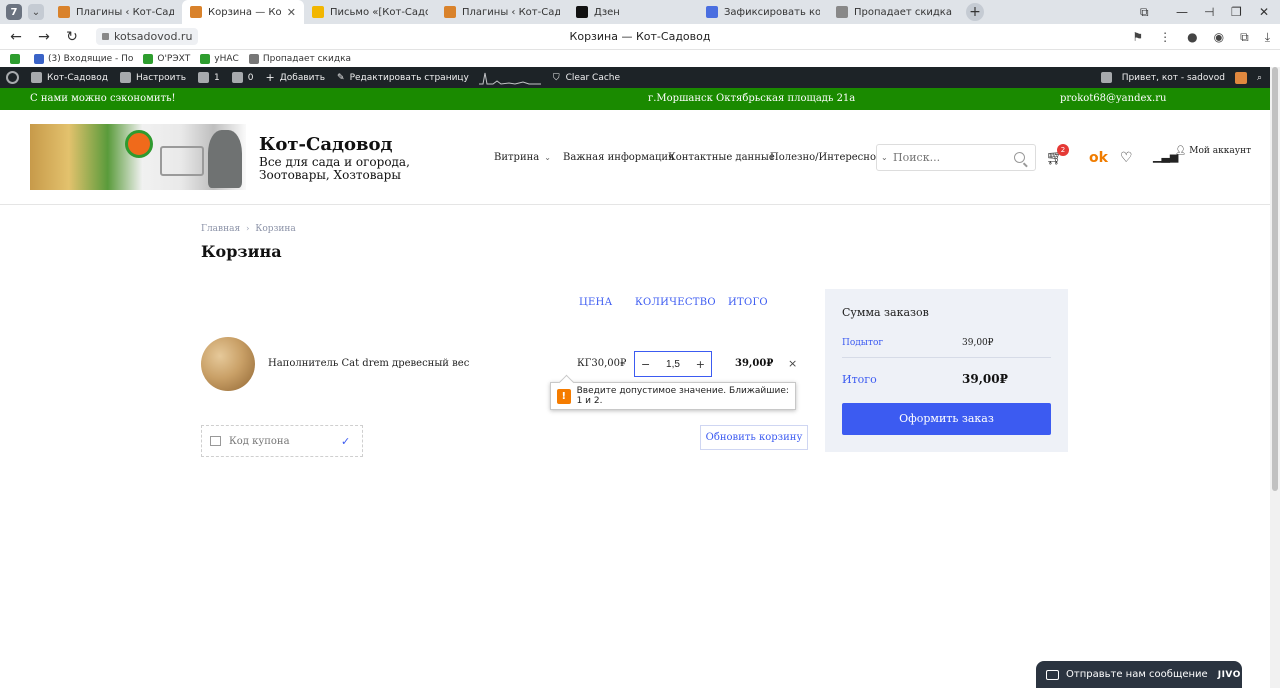  Describe the element at coordinates (1209, 12) in the screenshot. I see `pin-icon: ⊣` at that location.